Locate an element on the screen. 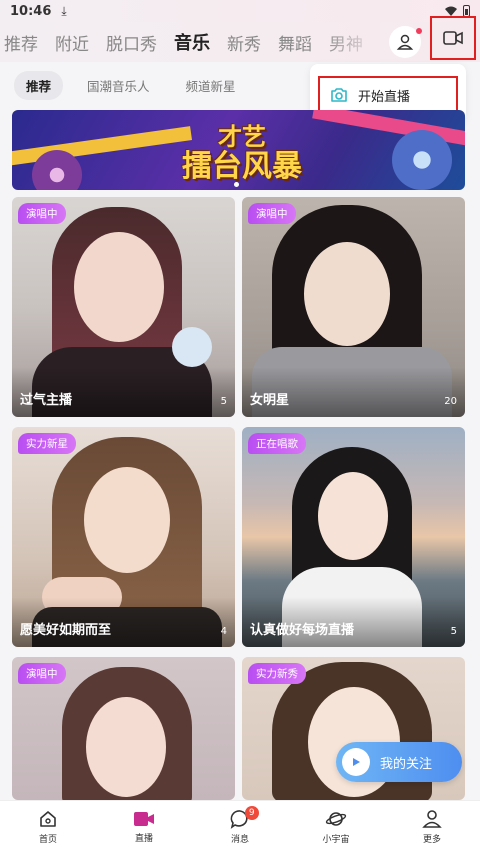 Image resolution: width=480 pixels, height=853 pixels. live-card: 演唱中 is located at coordinates (123, 728).